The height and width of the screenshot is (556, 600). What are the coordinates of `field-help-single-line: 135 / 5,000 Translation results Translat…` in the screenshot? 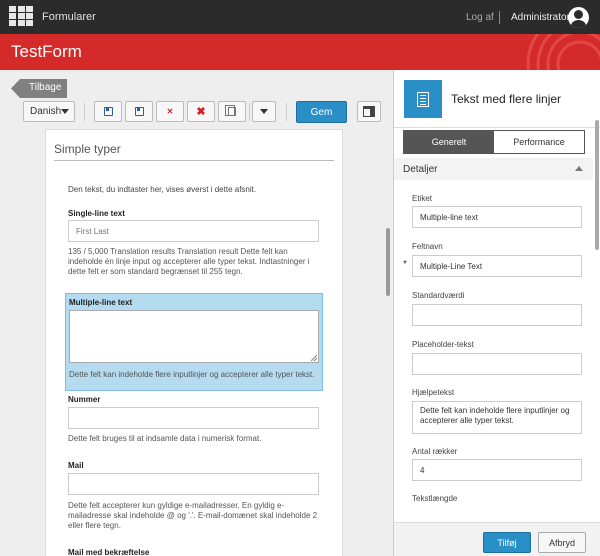 It's located at (189, 261).